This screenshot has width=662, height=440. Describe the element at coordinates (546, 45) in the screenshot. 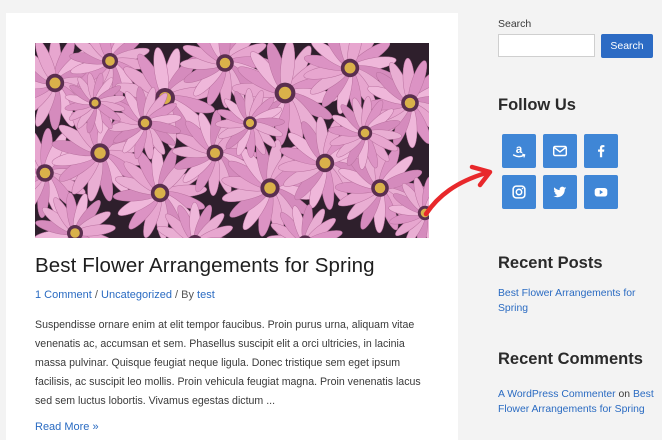

I see `search-input` at that location.